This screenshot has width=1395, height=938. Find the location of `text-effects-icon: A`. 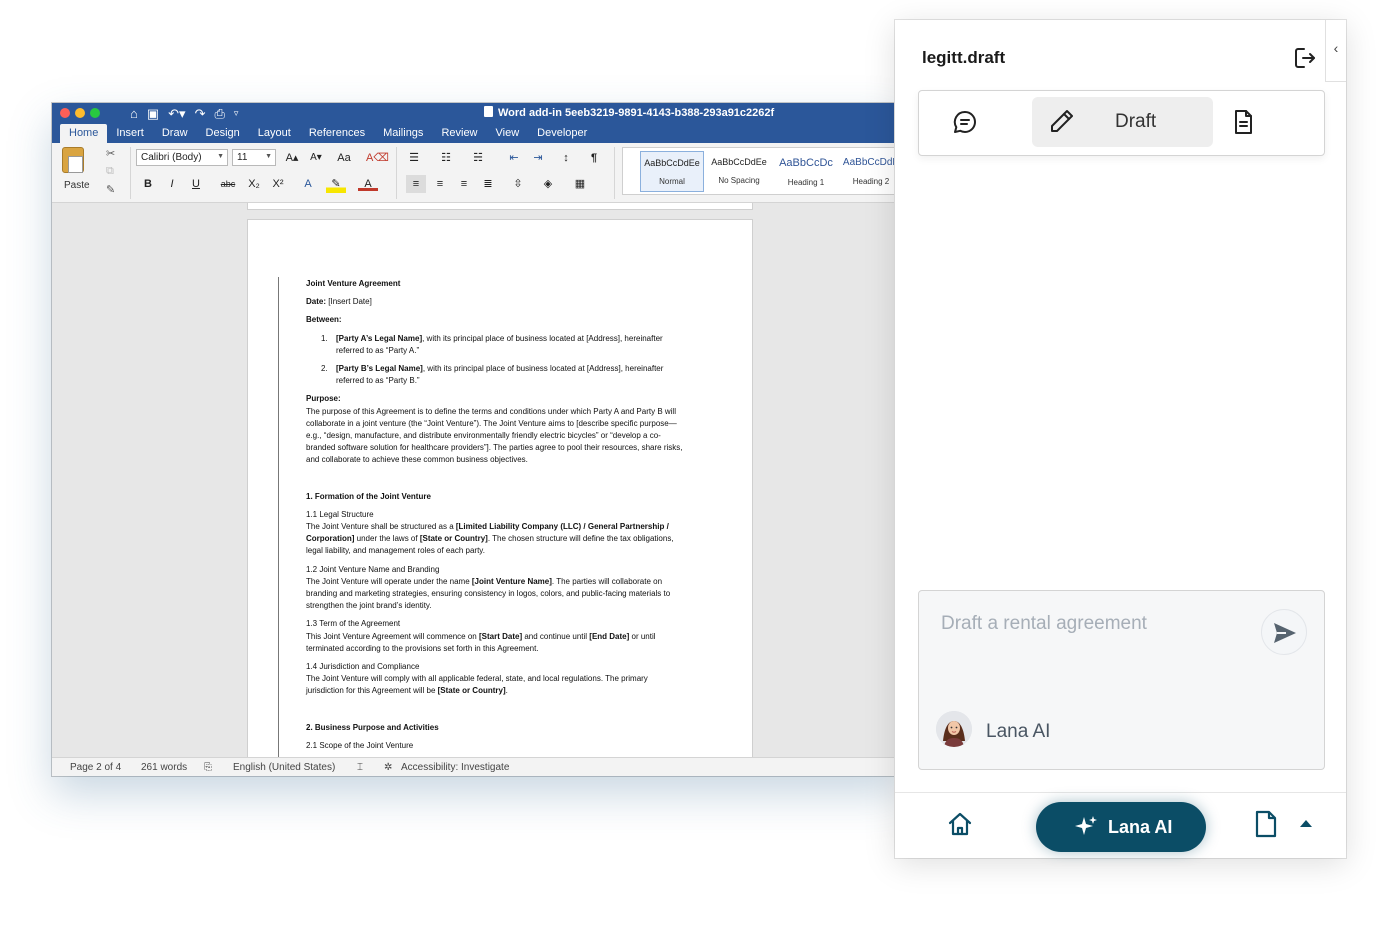

text-effects-icon: A is located at coordinates (308, 184).